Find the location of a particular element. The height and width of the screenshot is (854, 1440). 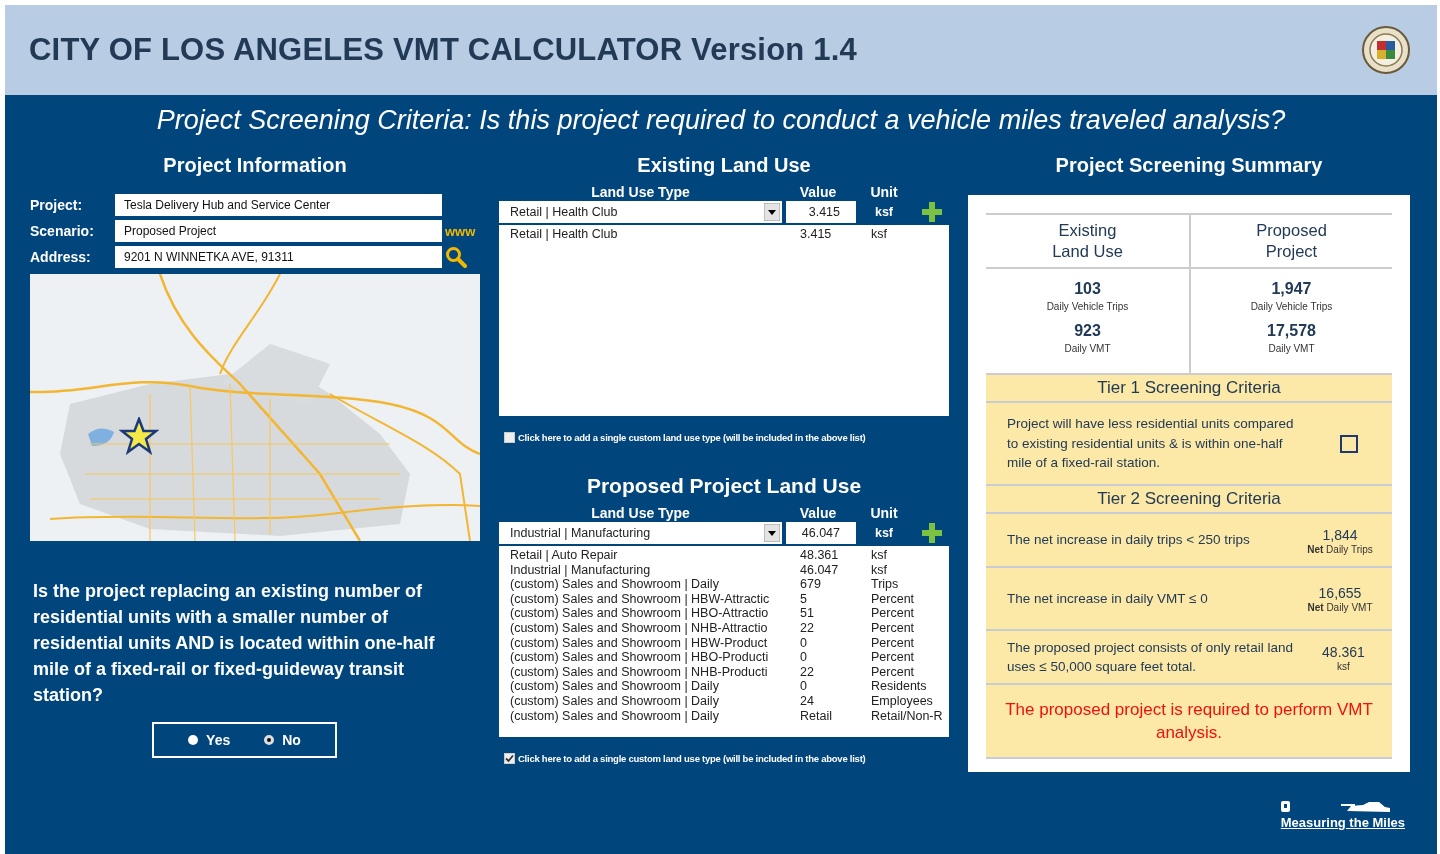

list-cell-text: Trips is located at coordinates (885, 584).